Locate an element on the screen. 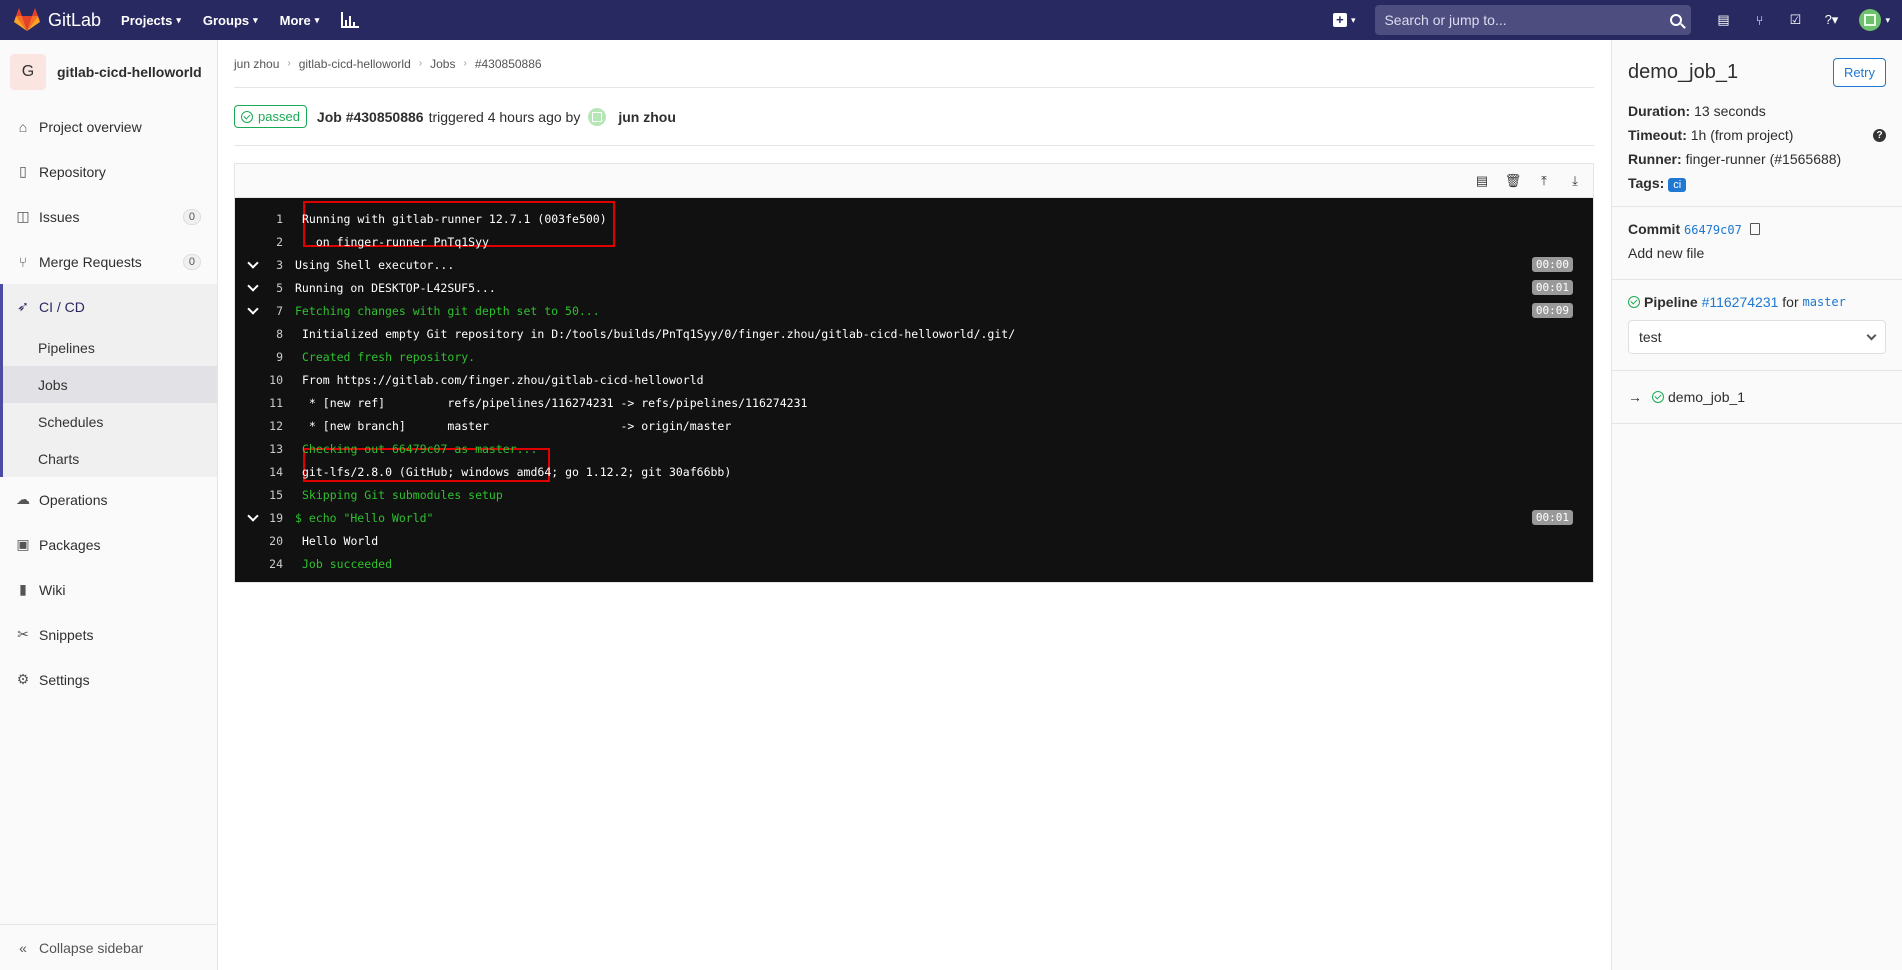  raw-log-icon: ▤ is located at coordinates (1482, 181).